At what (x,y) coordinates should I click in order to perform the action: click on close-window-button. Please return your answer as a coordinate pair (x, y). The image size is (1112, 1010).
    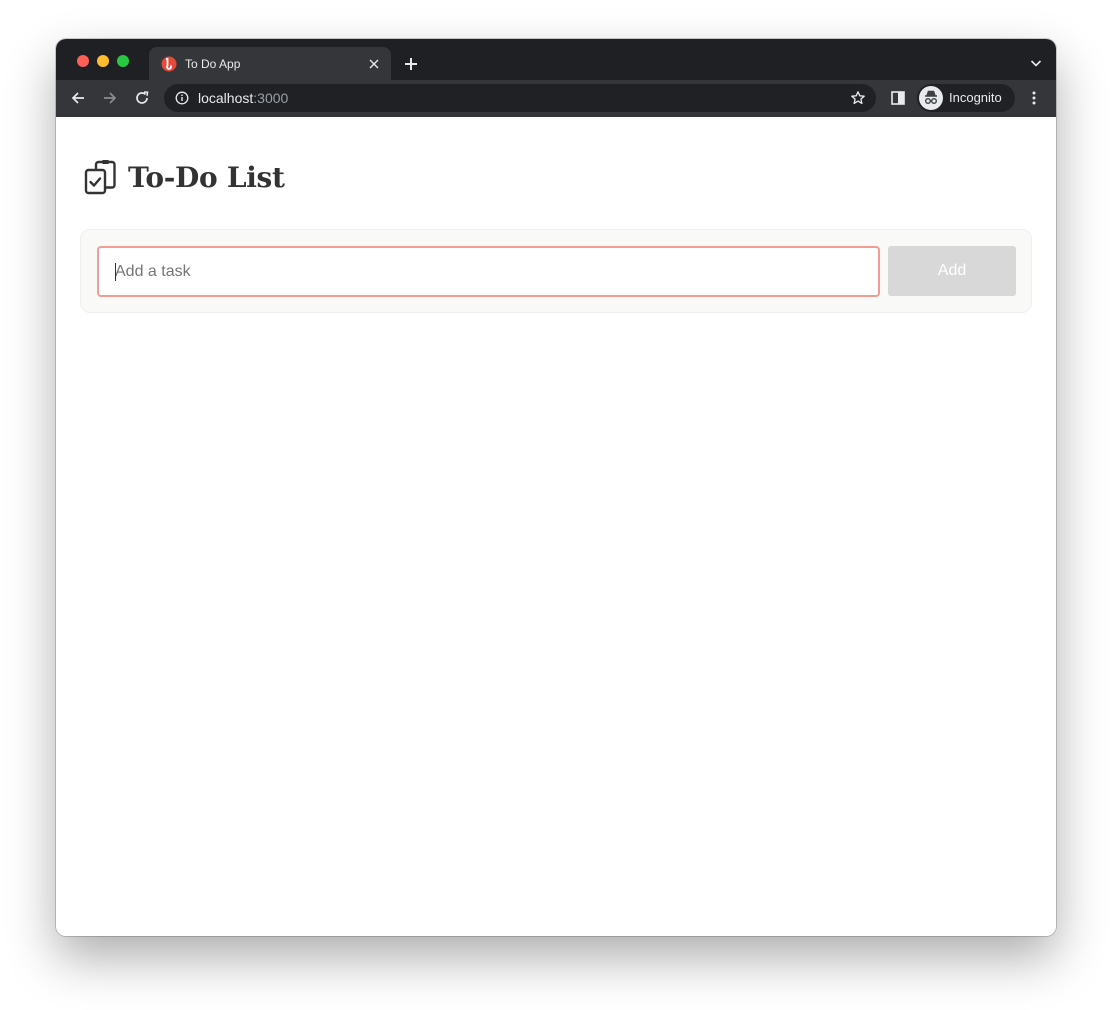
    Looking at the image, I should click on (83, 61).